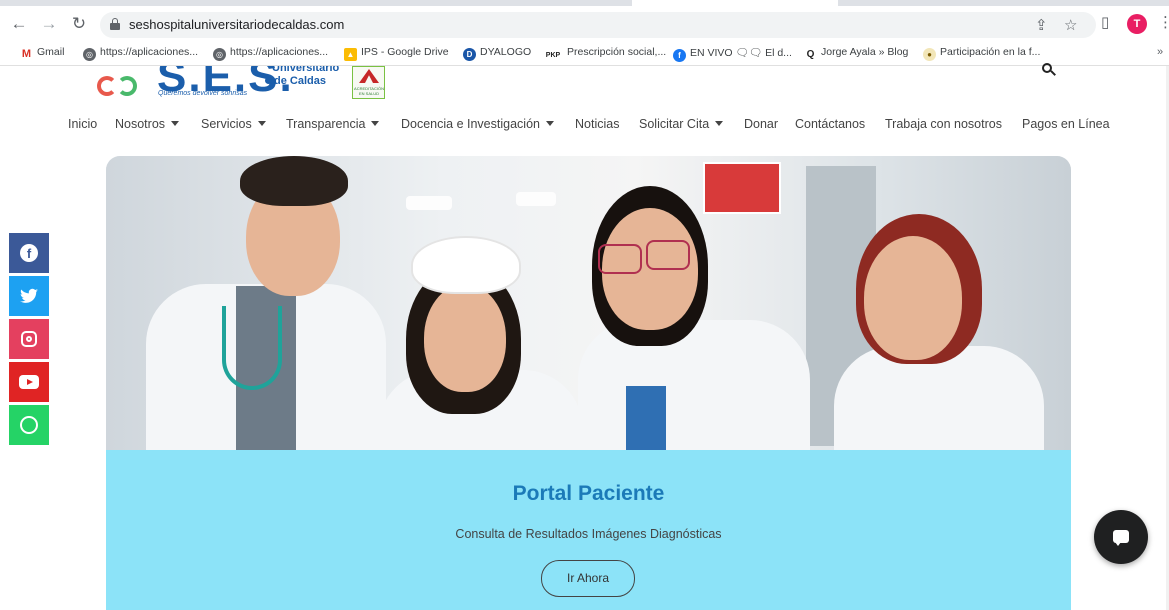 Image resolution: width=1169 pixels, height=610 pixels. Describe the element at coordinates (107, 86) in the screenshot. I see `logo-swirl-red` at that location.